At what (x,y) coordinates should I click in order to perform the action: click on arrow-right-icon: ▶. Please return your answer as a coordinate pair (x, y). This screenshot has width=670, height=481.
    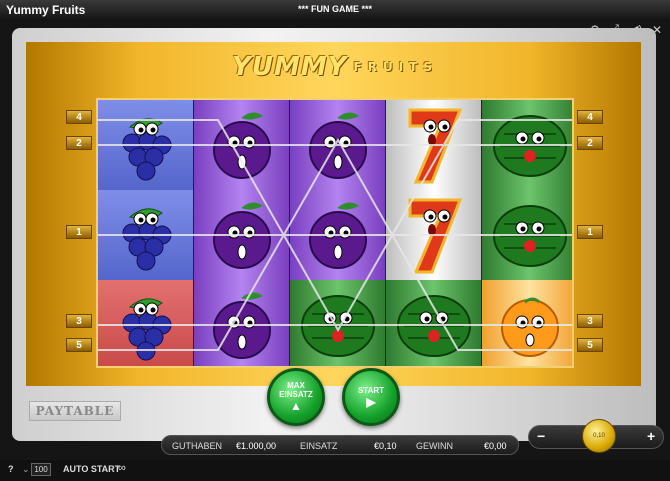
    Looking at the image, I should click on (371, 401).